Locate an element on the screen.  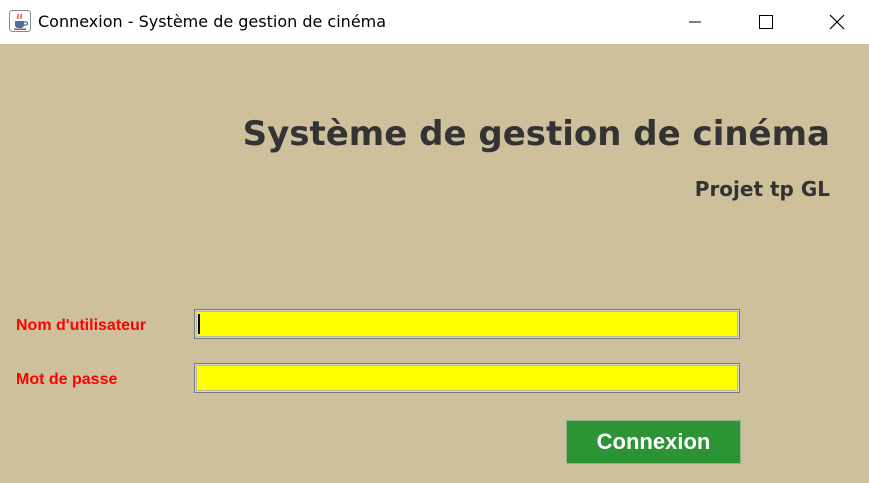
username-label: Nom d'utilisateur is located at coordinates (81, 325).